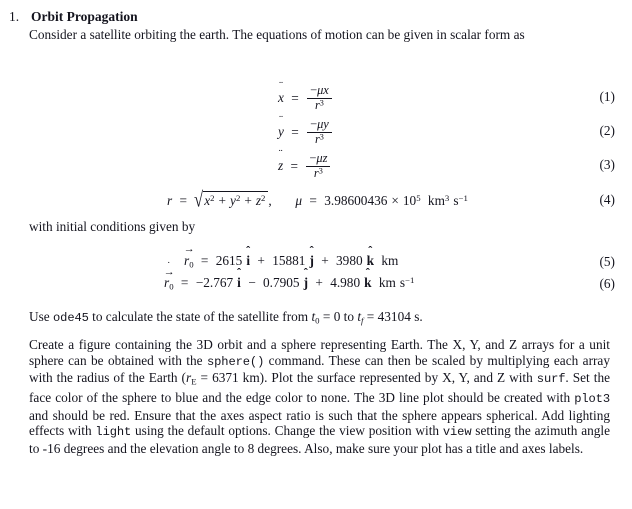  What do you see at coordinates (607, 164) in the screenshot?
I see `equation-3-tag: (3)` at bounding box center [607, 164].